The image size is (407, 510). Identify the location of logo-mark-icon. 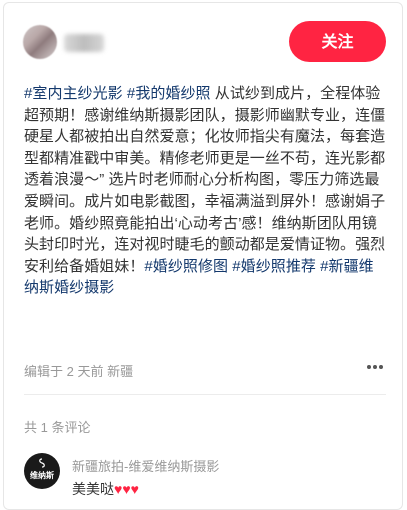
(42, 463).